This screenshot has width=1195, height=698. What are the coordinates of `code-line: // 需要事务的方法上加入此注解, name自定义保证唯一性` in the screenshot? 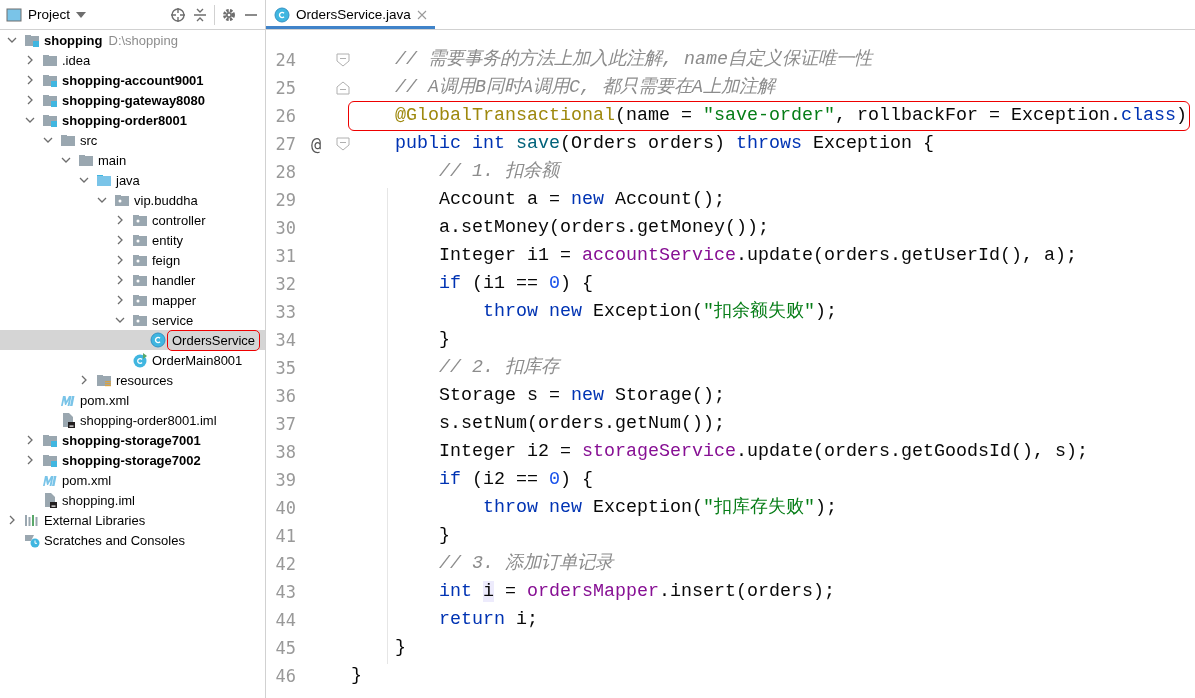 It's located at (633, 60).